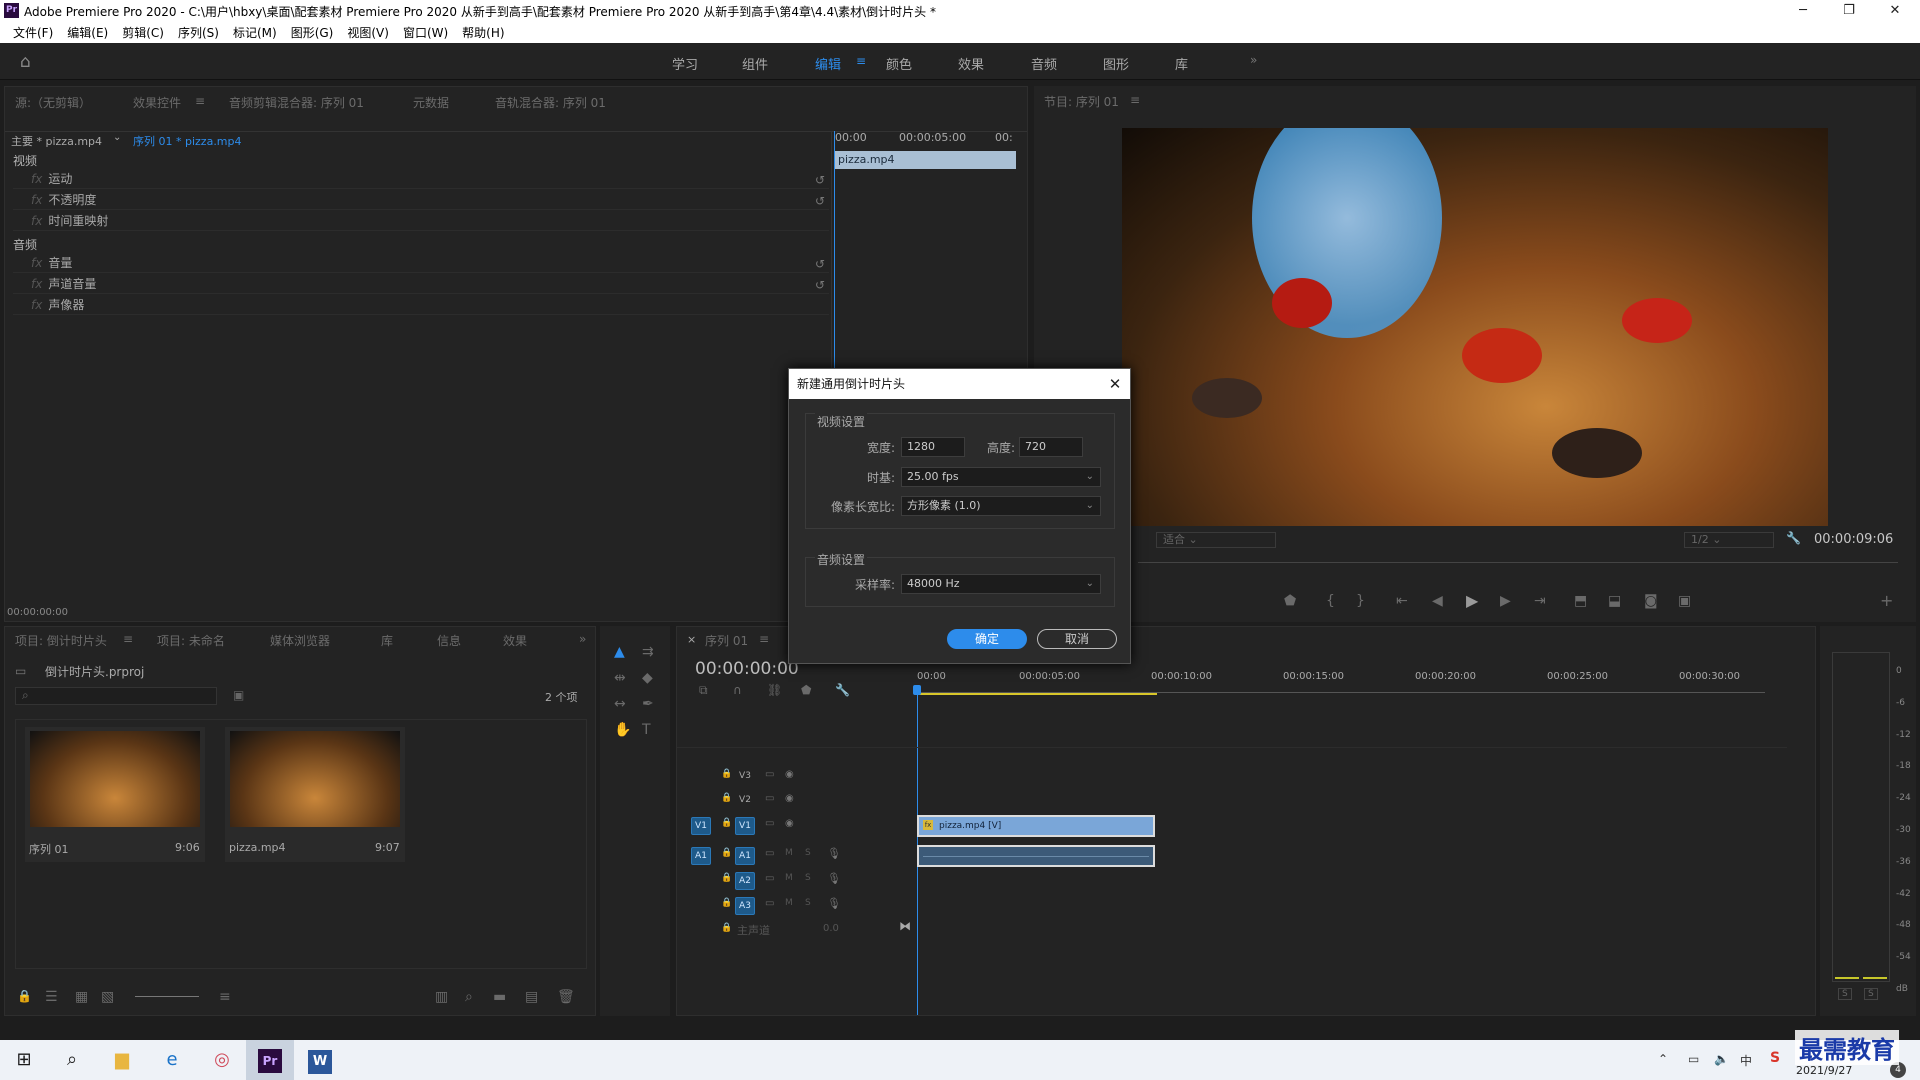 This screenshot has height=1080, width=1920. I want to click on track-select-icon: ⇉, so click(648, 652).